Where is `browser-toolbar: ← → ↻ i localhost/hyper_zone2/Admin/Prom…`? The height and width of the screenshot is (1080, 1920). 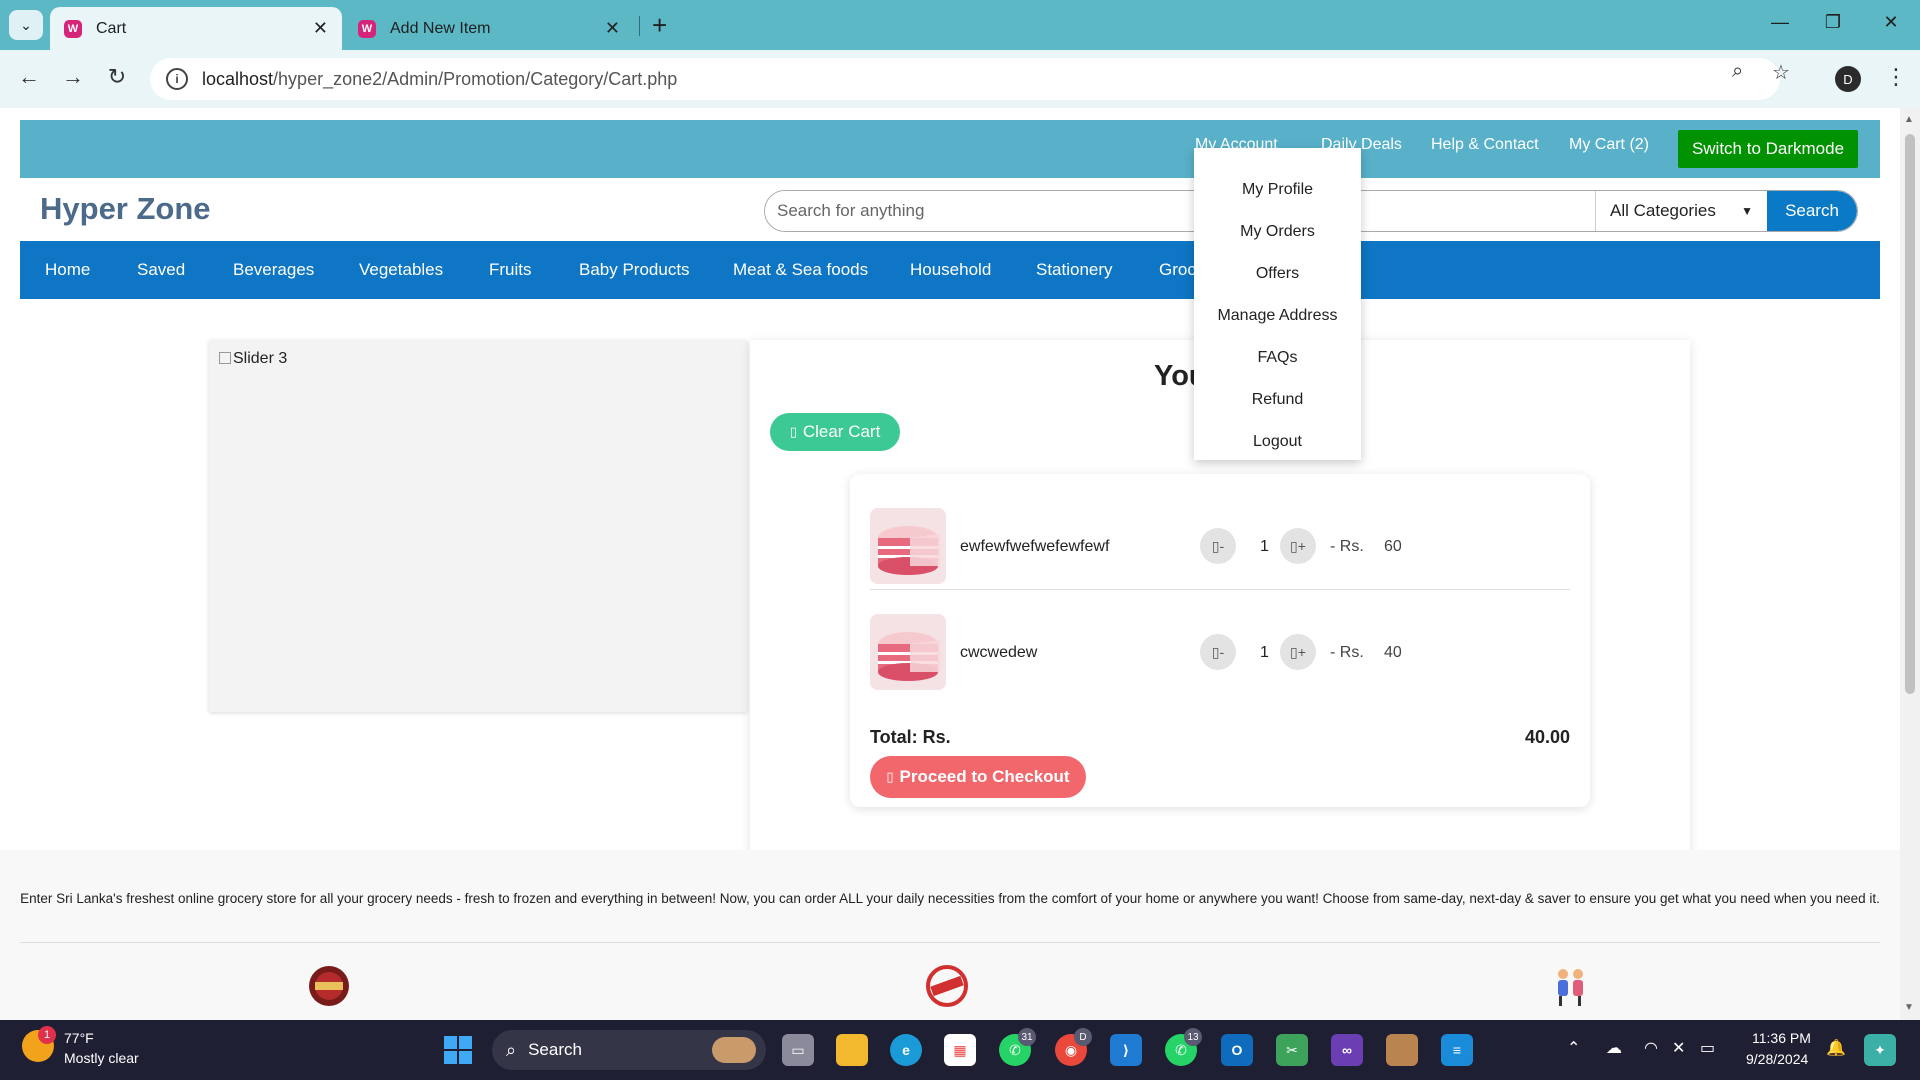
browser-toolbar: ← → ↻ i localhost/hyper_zone2/Admin/Prom… is located at coordinates (960, 79).